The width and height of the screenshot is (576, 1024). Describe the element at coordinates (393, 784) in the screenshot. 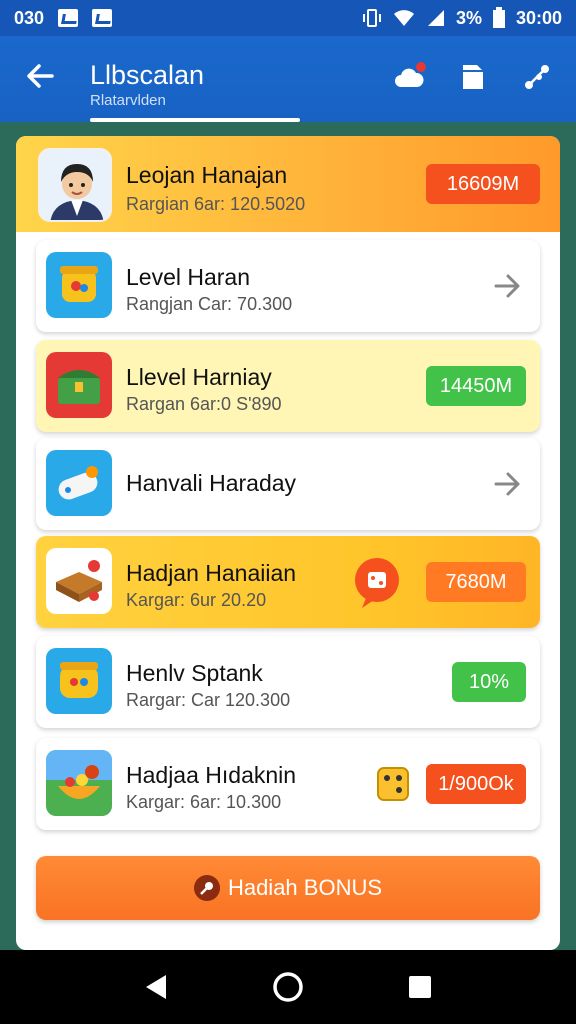

I see `dice-icon` at that location.